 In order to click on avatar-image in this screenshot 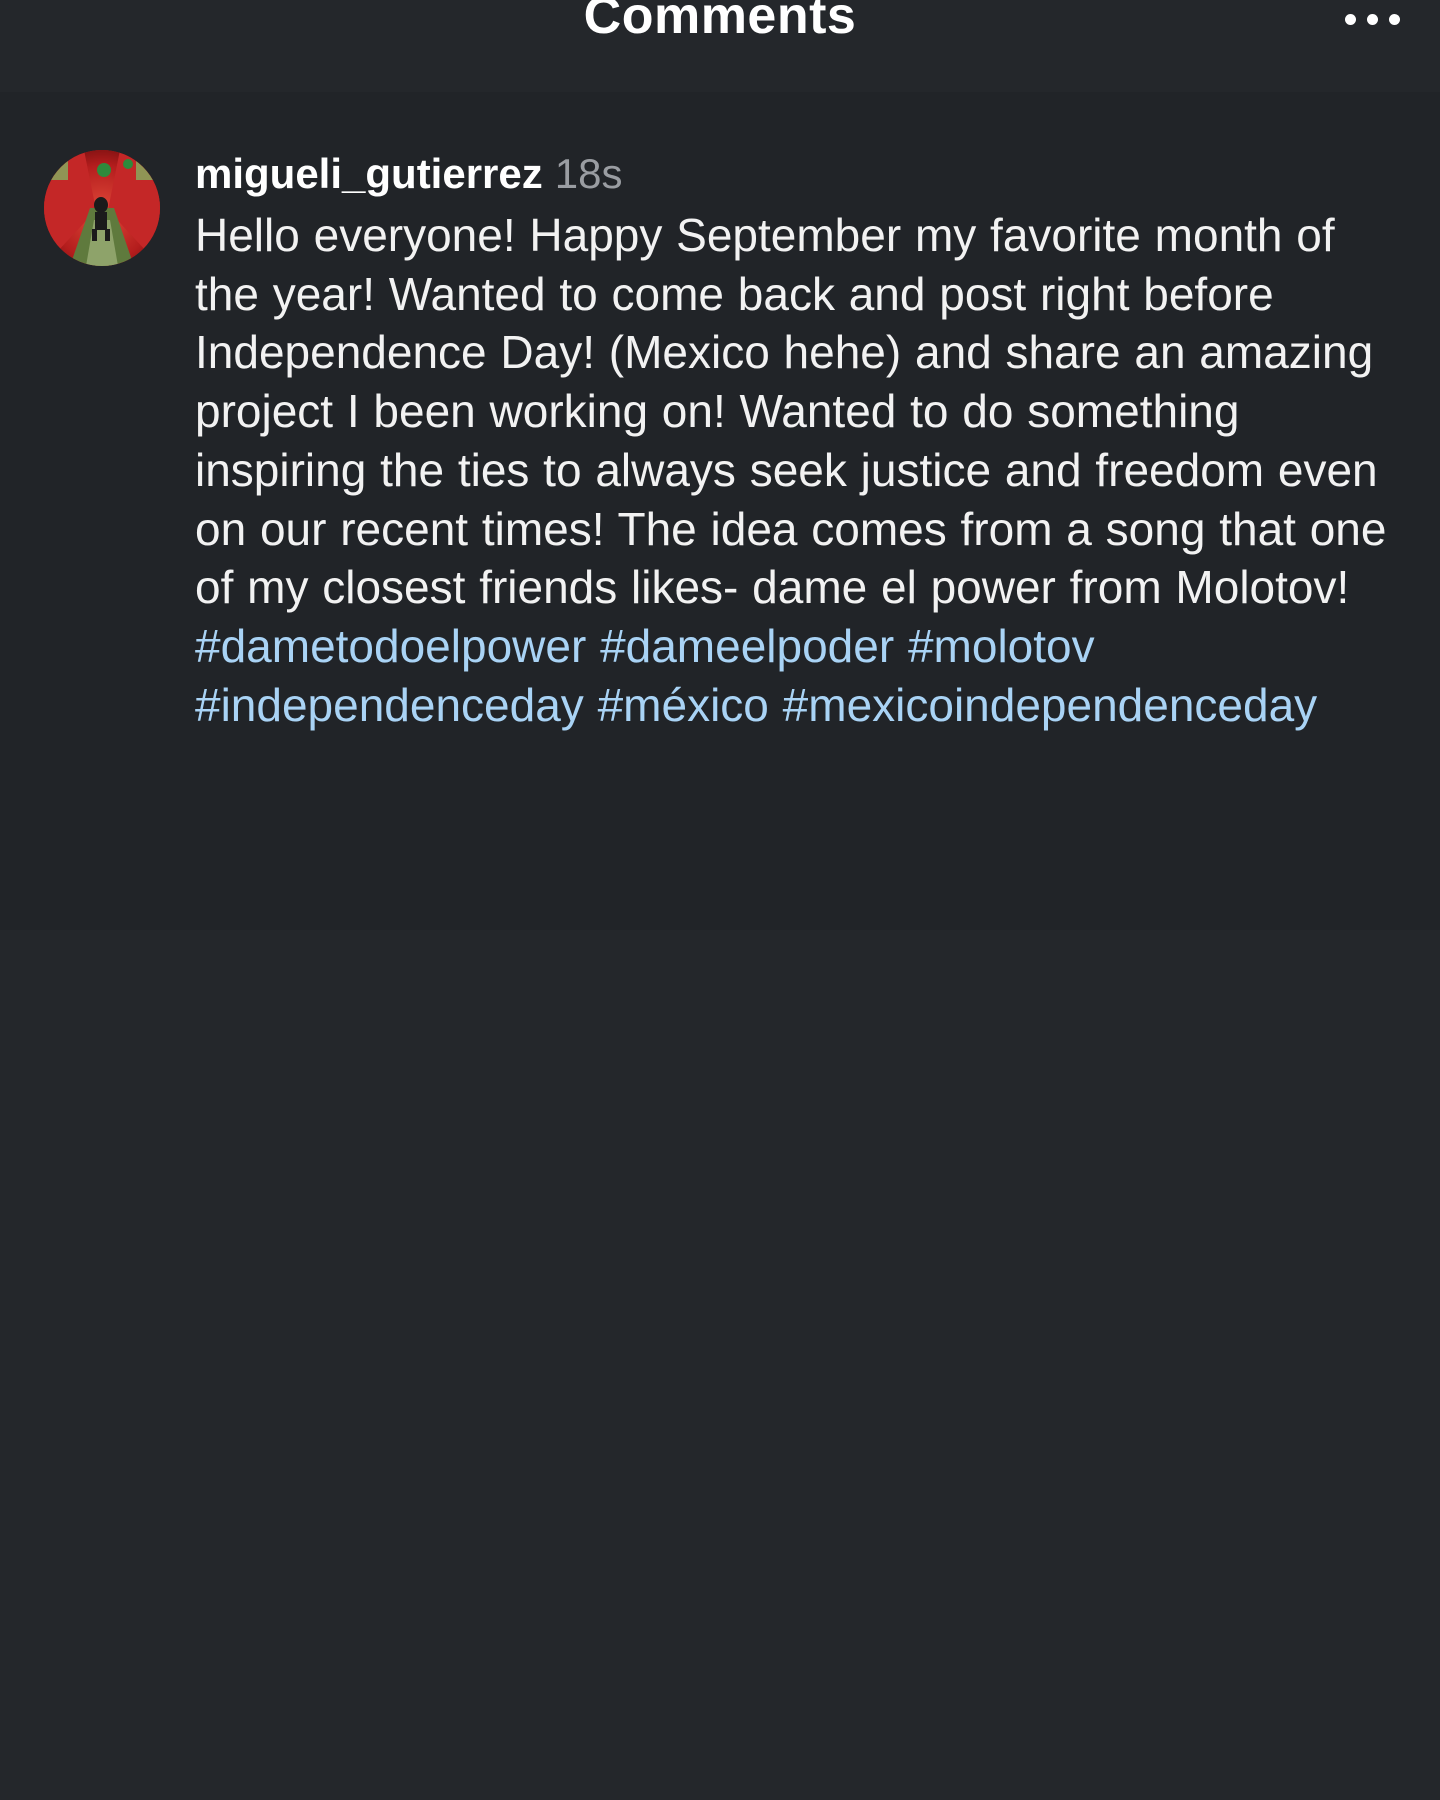, I will do `click(102, 208)`.